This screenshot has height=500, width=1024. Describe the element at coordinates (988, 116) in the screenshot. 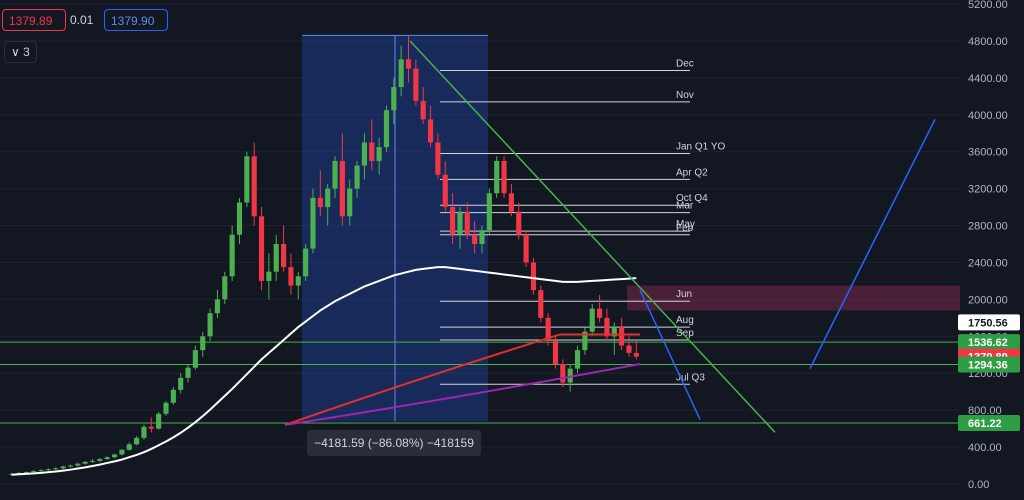

I see `y-tick-label: 4000.00` at that location.